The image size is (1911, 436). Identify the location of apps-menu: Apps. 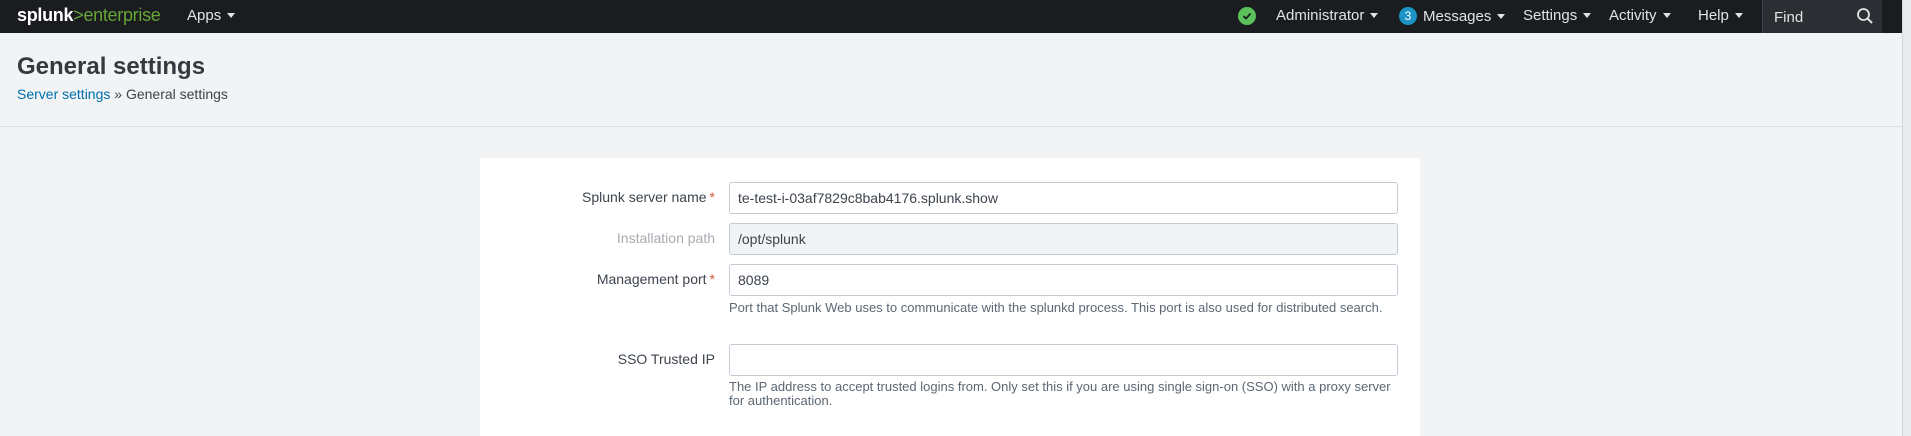
(211, 15).